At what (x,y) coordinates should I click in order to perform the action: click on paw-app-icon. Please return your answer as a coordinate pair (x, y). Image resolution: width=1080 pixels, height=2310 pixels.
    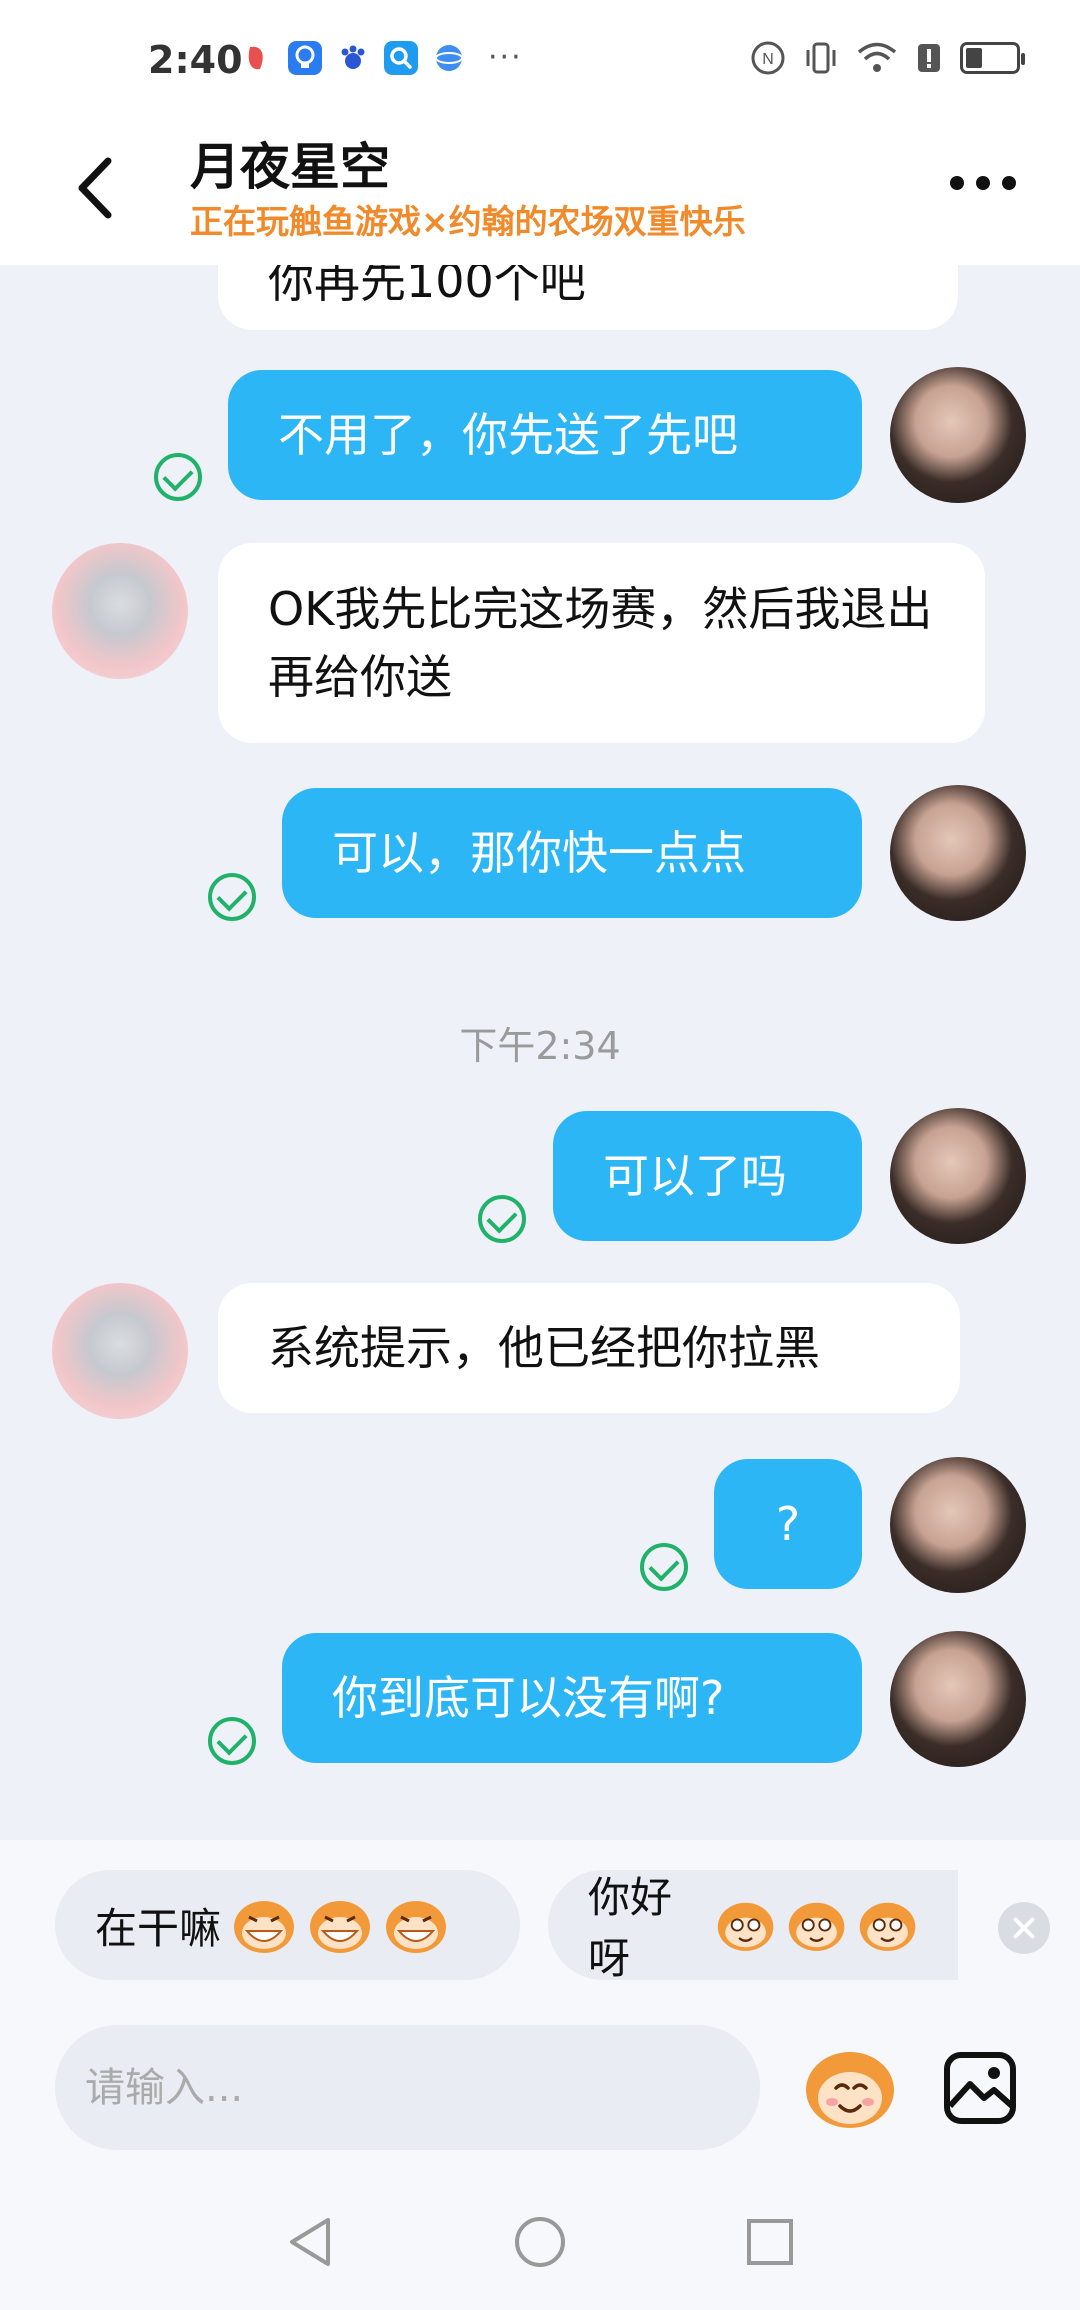
    Looking at the image, I should click on (353, 57).